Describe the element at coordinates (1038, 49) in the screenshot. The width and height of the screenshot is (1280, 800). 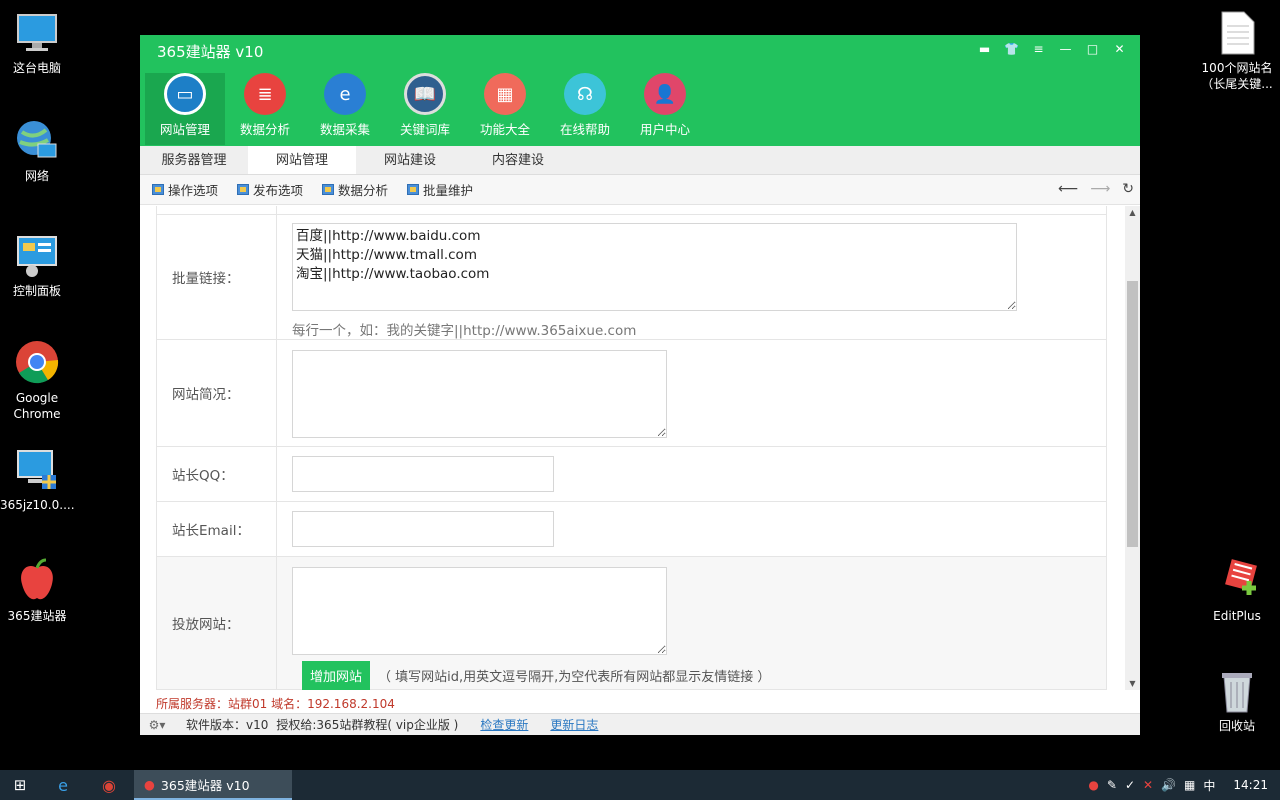
I see `menu-icon: ≡` at that location.